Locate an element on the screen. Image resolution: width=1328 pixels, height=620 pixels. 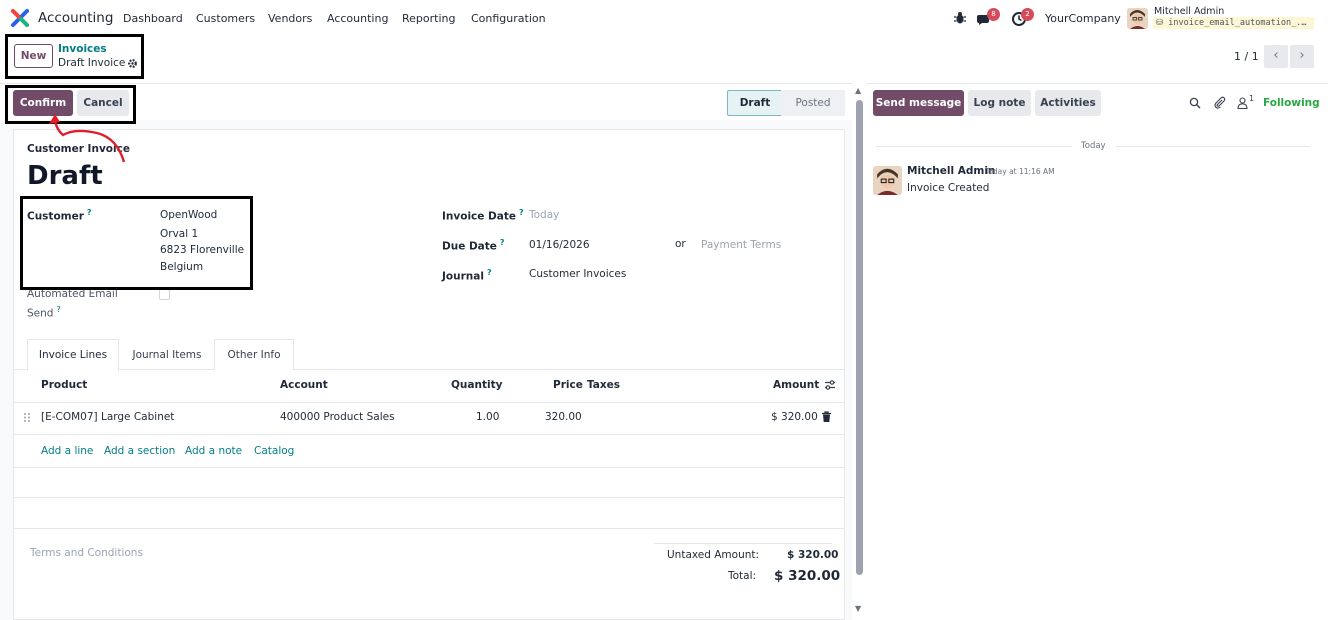
menu-accounting: Accounting is located at coordinates (357, 18).